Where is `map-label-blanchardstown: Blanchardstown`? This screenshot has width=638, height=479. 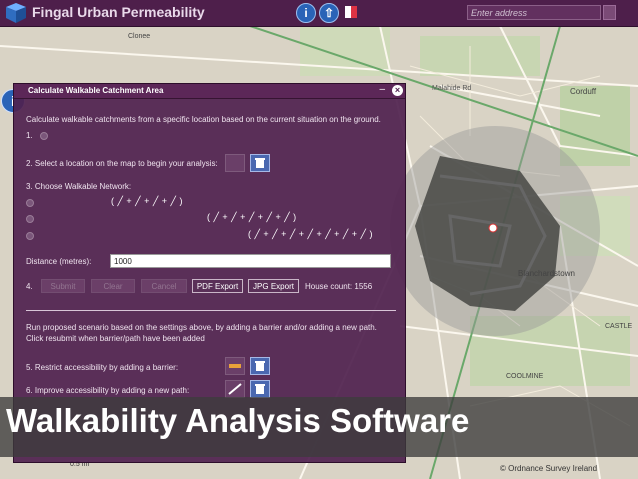
map-label-blanchardstown: Blanchardstown is located at coordinates (546, 273).